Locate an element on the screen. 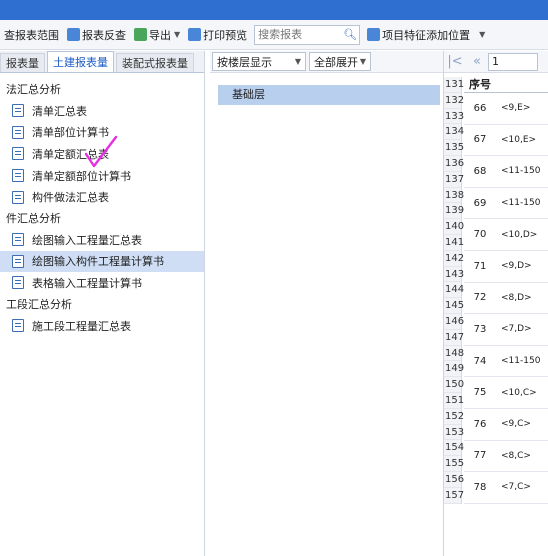 This screenshot has height=556, width=548. add-feature-position-button: 项目特征添加位置 is located at coordinates (418, 35).